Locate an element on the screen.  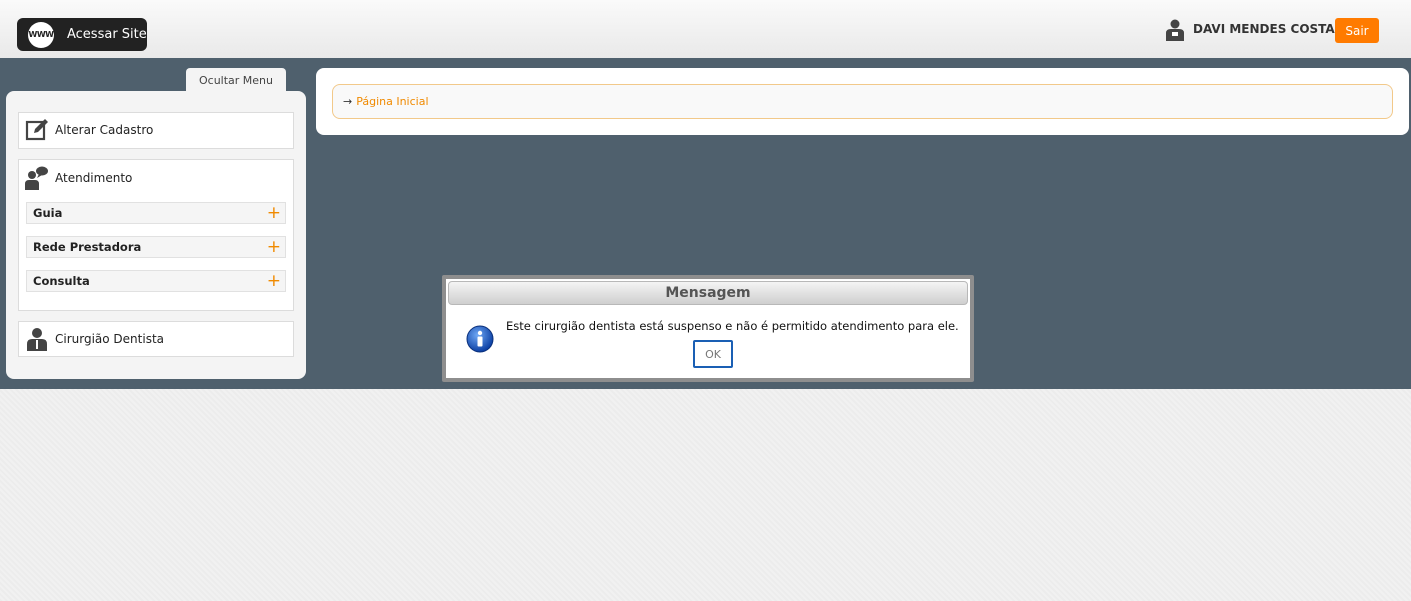
info-icon is located at coordinates (480, 339).